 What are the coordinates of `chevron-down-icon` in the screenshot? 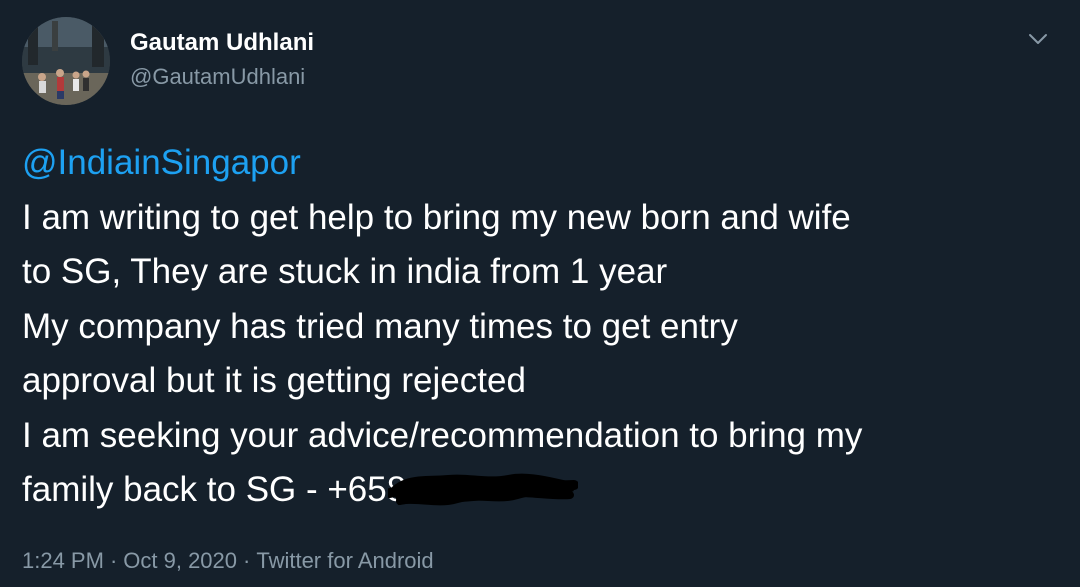 It's located at (1038, 39).